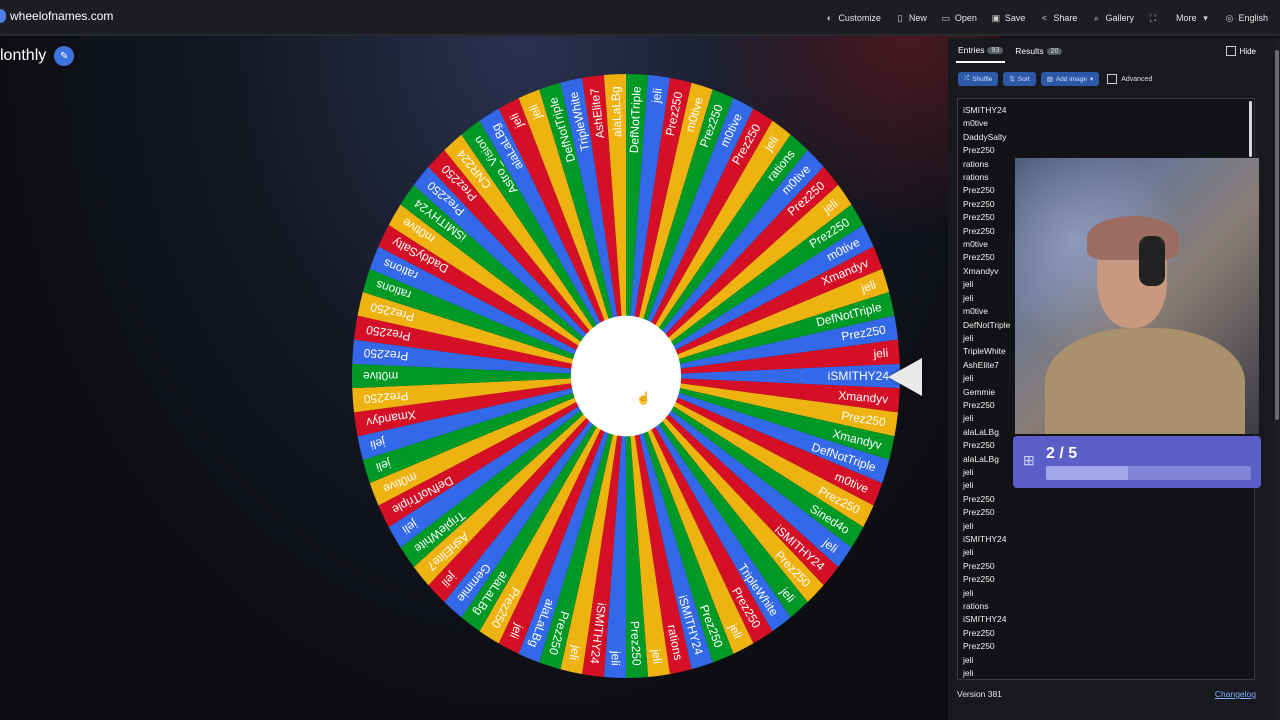 This screenshot has width=1280, height=720. What do you see at coordinates (635, 120) in the screenshot?
I see `wheel-segment-label: DefNotTriple` at bounding box center [635, 120].